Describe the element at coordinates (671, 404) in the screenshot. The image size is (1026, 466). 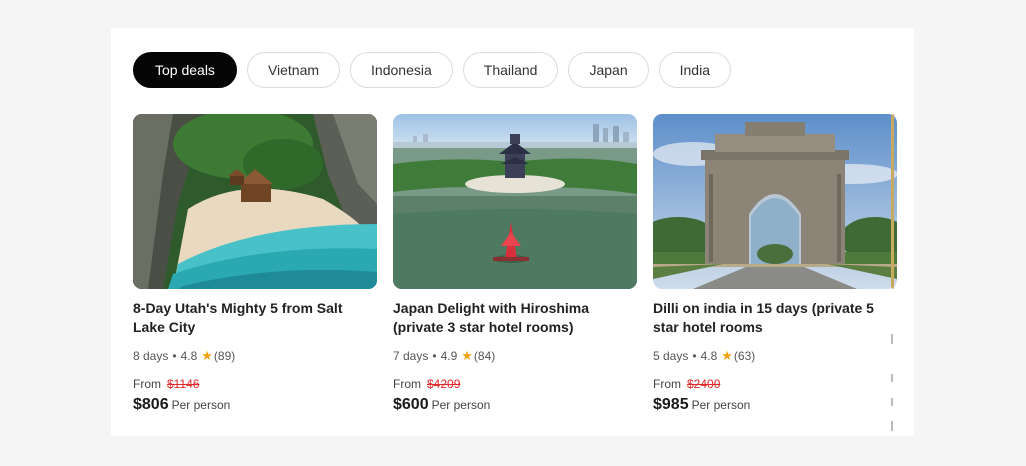
I see `deal-price: $985` at that location.